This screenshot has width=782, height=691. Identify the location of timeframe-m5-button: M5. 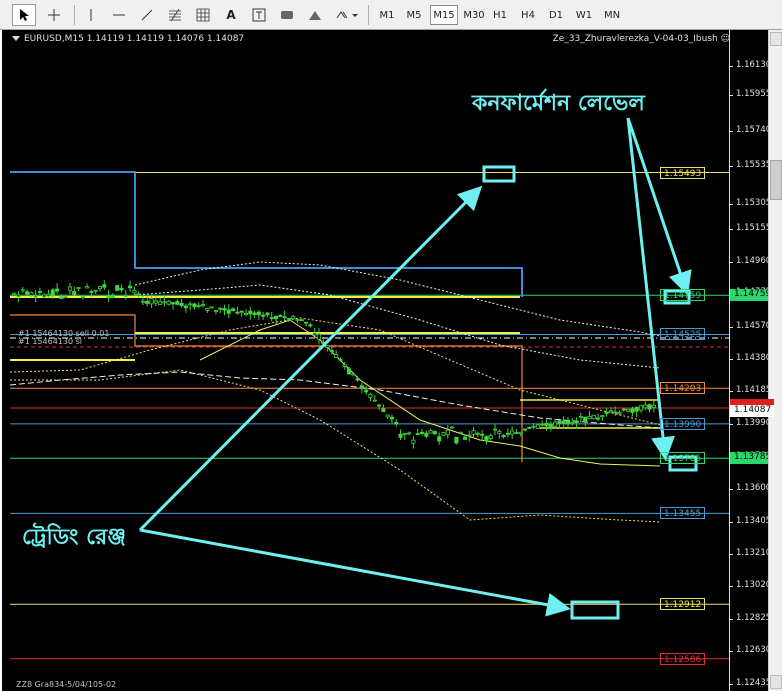
(414, 15).